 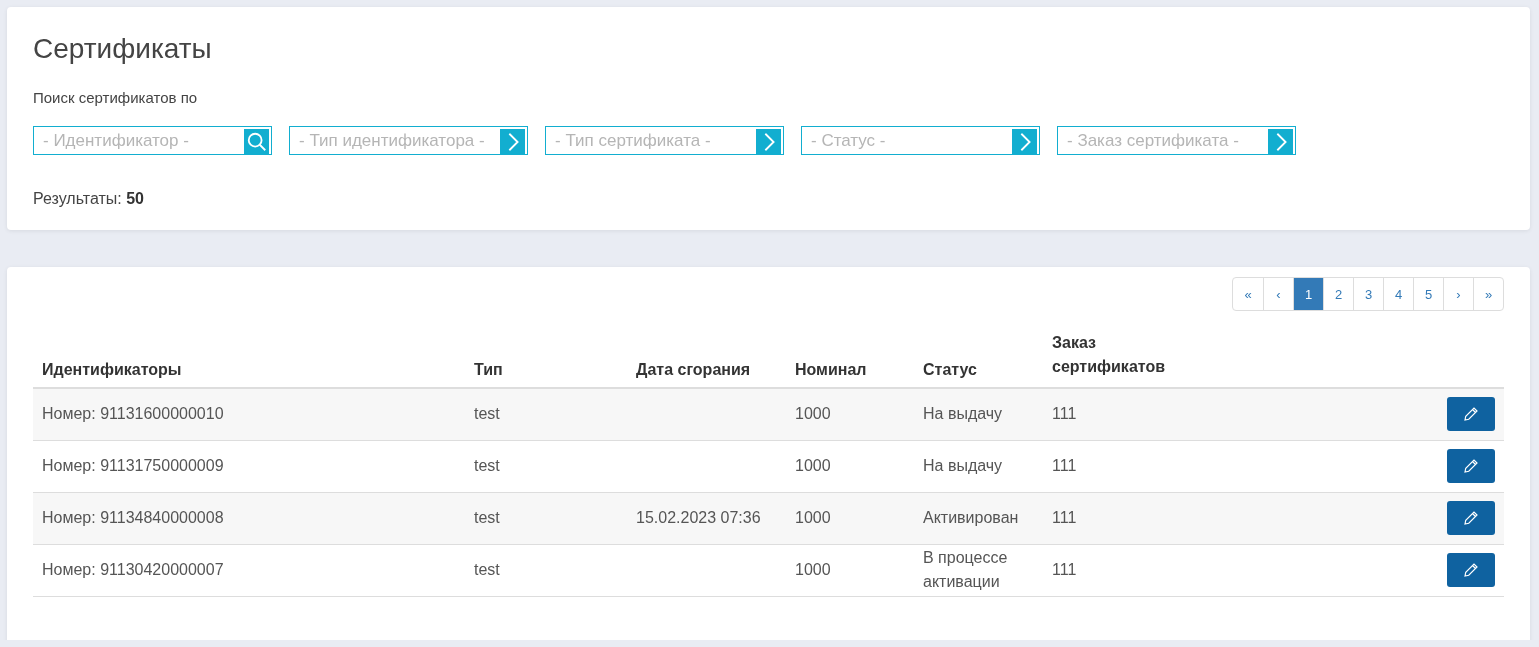 I want to click on search-field: - Идентификатор -, so click(x=152, y=140).